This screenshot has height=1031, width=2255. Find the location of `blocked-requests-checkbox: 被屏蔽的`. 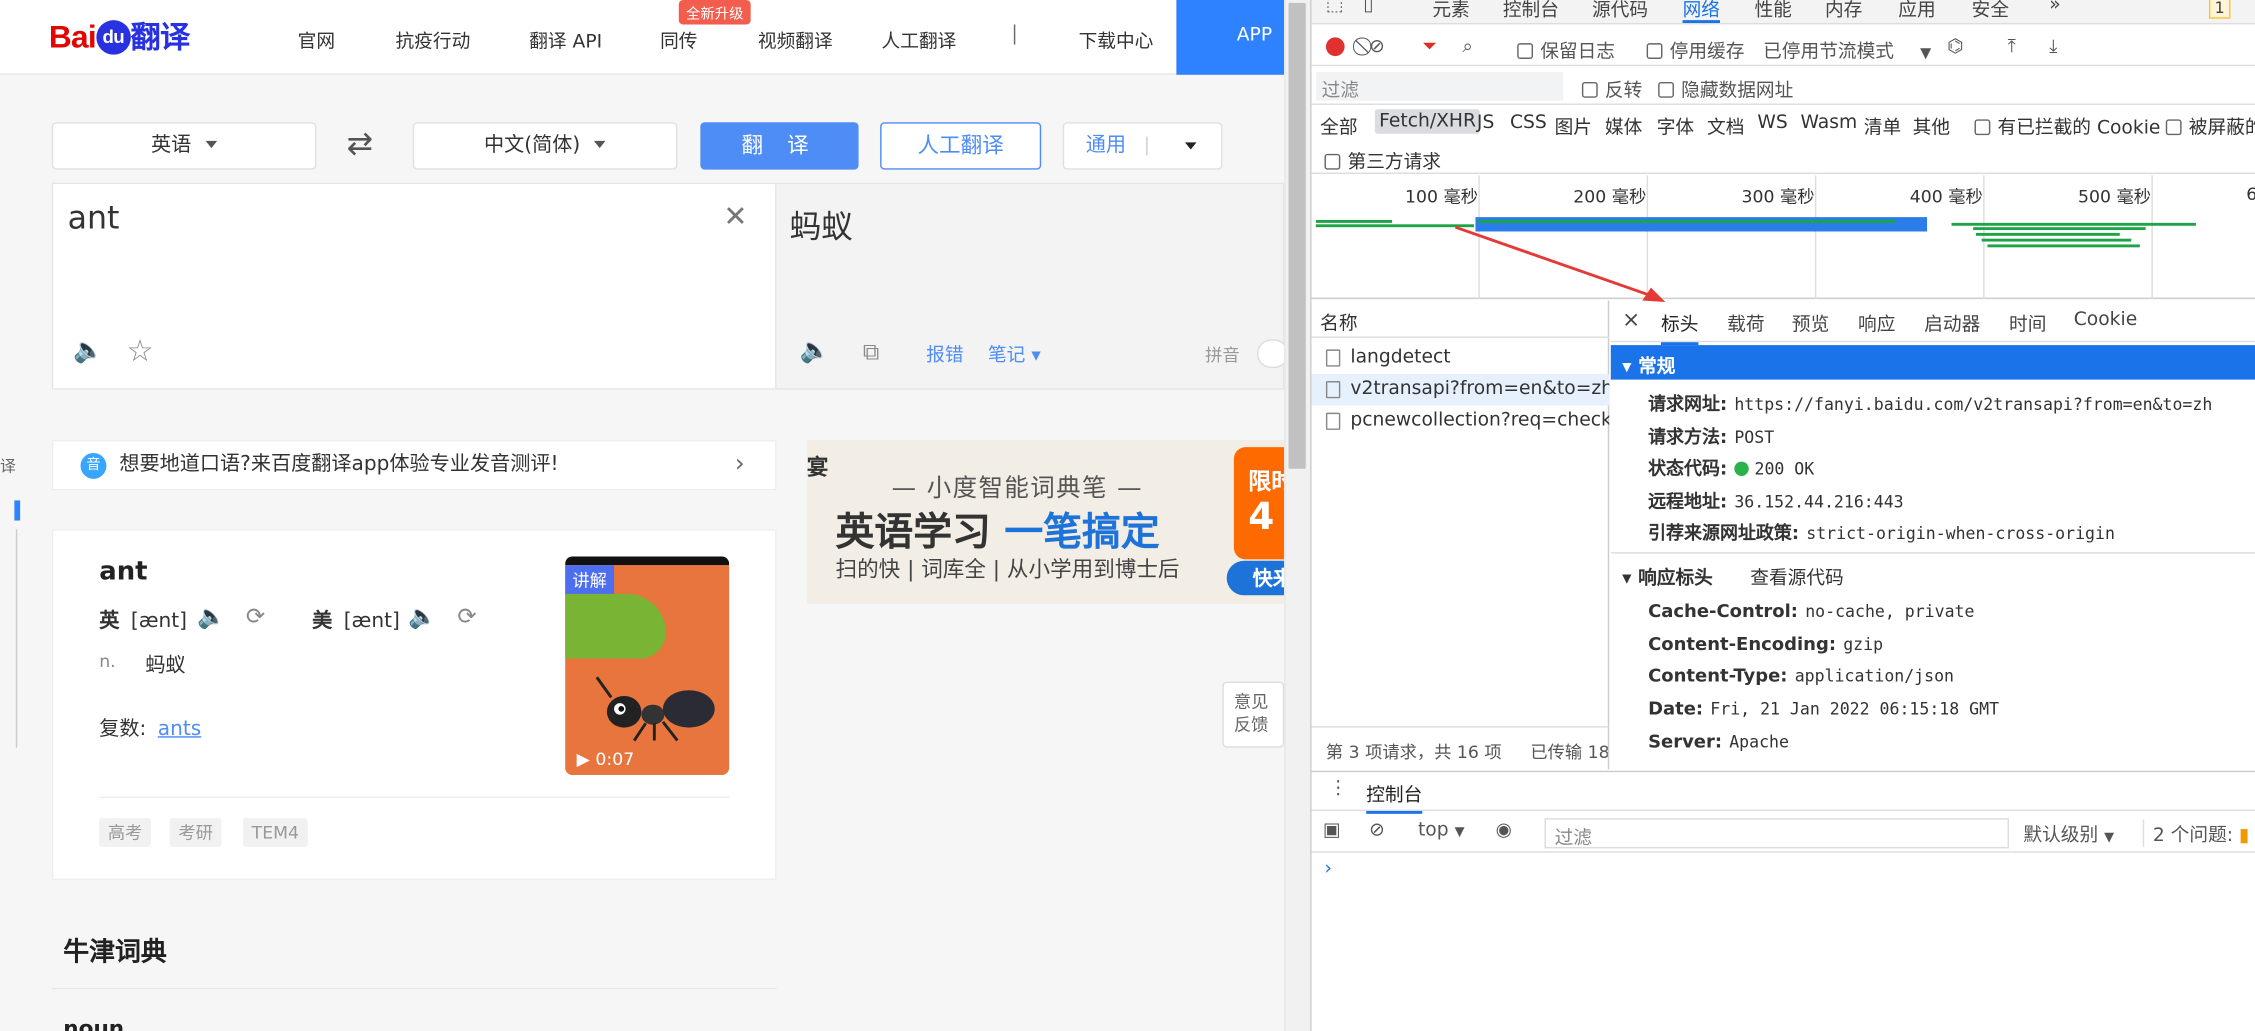

blocked-requests-checkbox: 被屏蔽的 is located at coordinates (2210, 125).